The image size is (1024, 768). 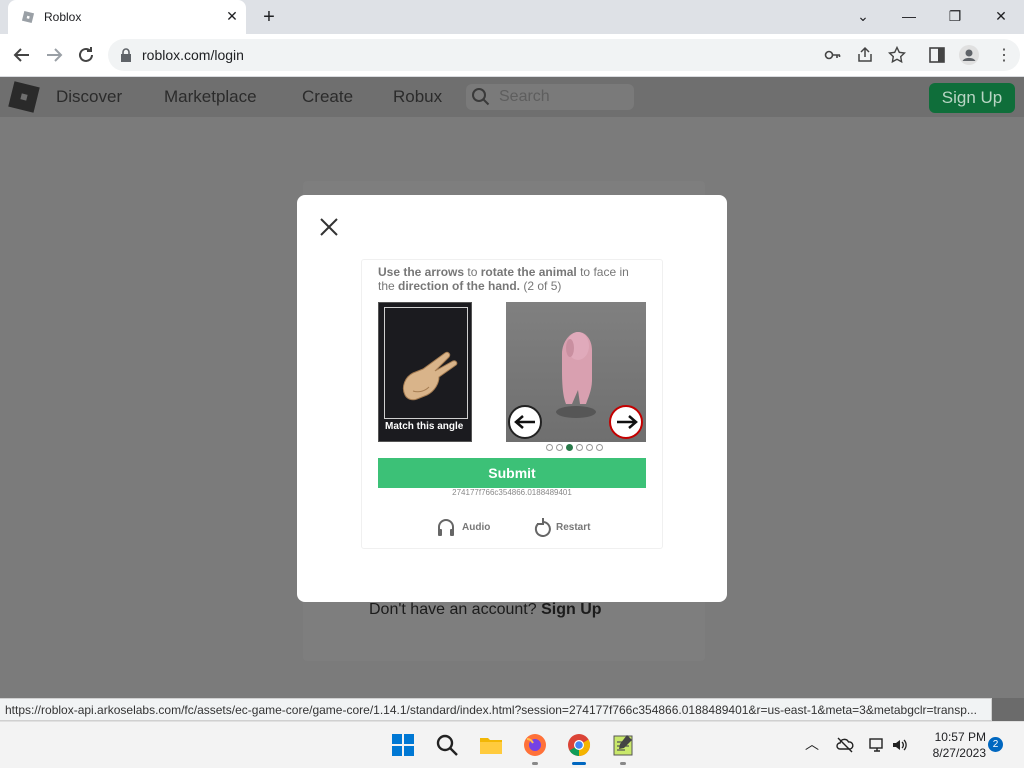 What do you see at coordinates (329, 227) in the screenshot?
I see `close-icon` at bounding box center [329, 227].